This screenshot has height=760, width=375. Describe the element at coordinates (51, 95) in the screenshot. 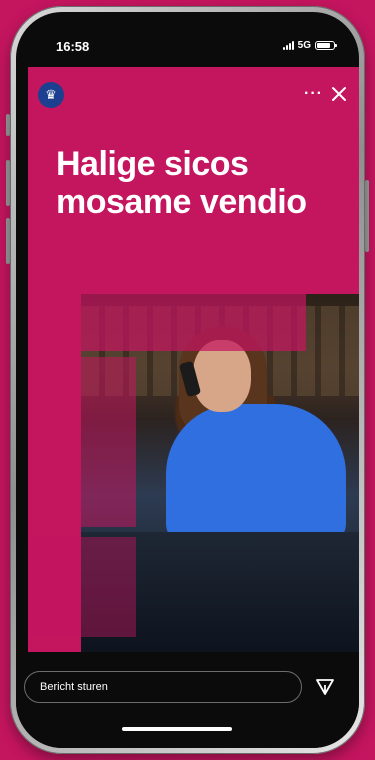

I see `crest-logo-icon: ♛` at that location.